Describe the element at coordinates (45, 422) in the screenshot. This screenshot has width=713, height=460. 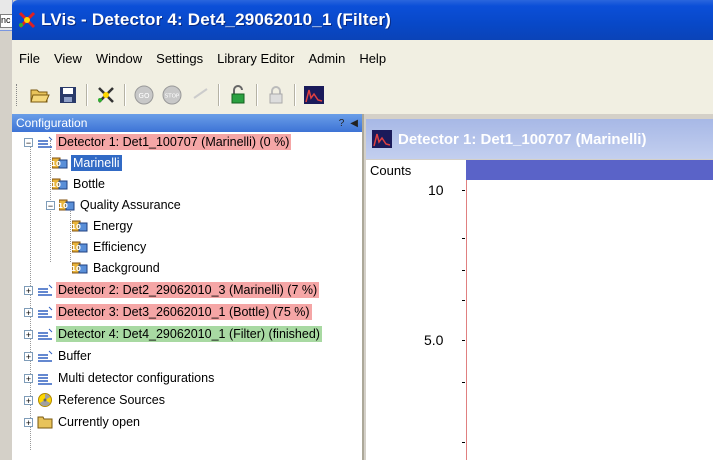
I see `folder-icon` at that location.